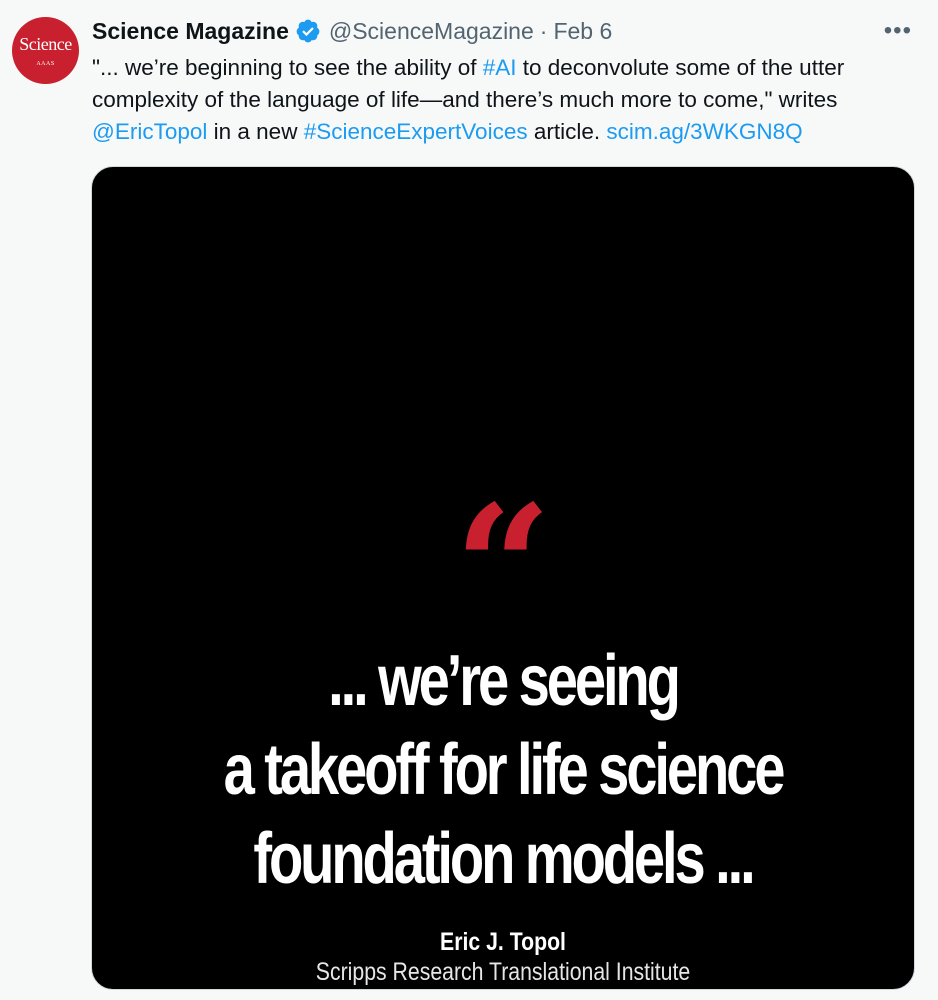  What do you see at coordinates (582, 31) in the screenshot?
I see `tweet-date: Feb 6` at bounding box center [582, 31].